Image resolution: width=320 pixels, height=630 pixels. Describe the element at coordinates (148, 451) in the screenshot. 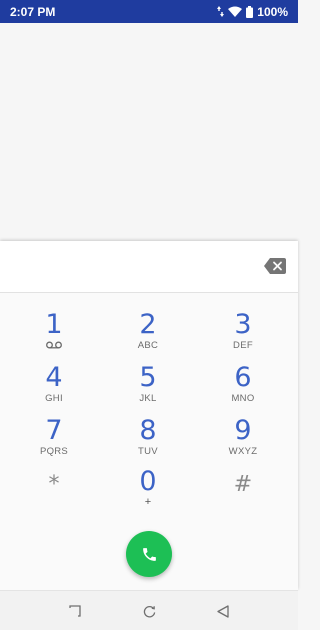

I see `key-letters: TUV` at that location.